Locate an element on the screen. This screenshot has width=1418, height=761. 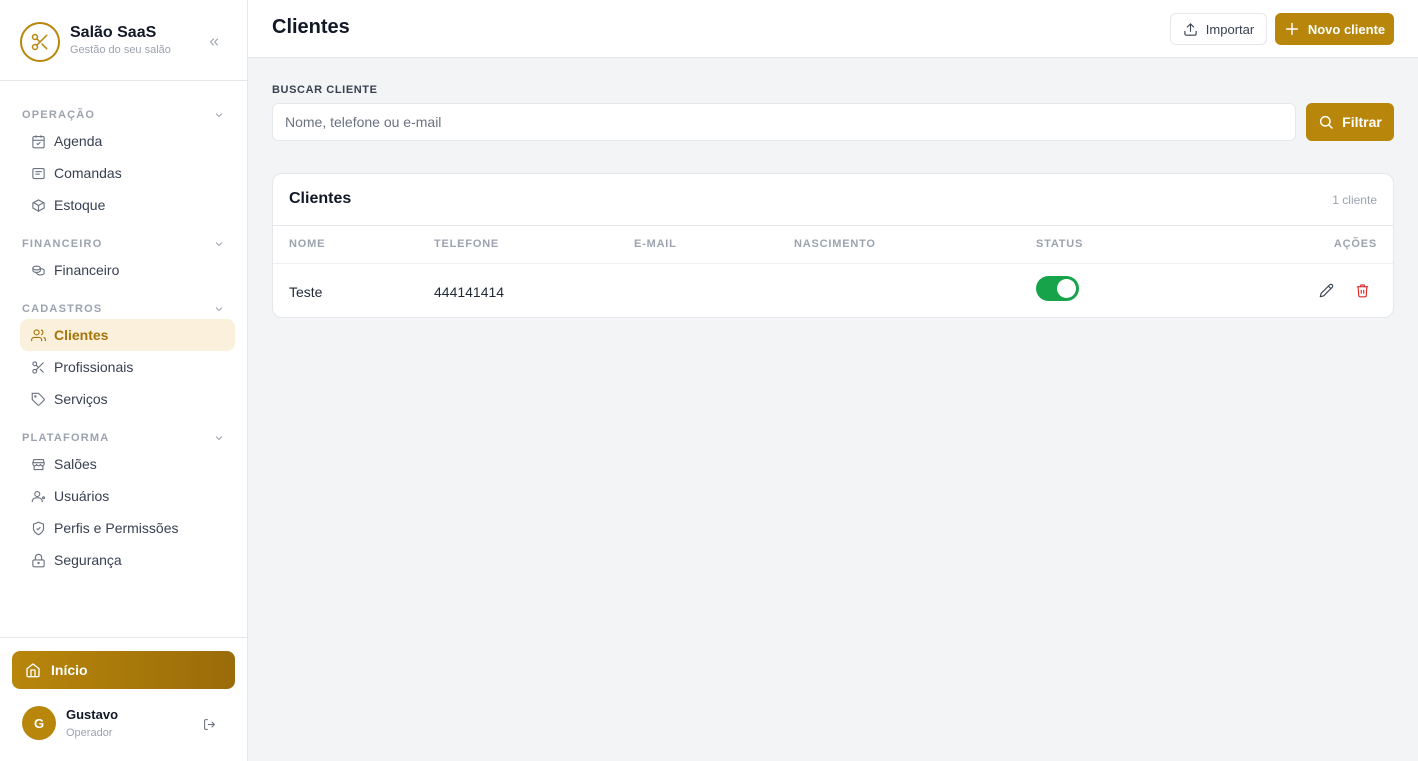
column-header-nome: NOME is located at coordinates (307, 244).